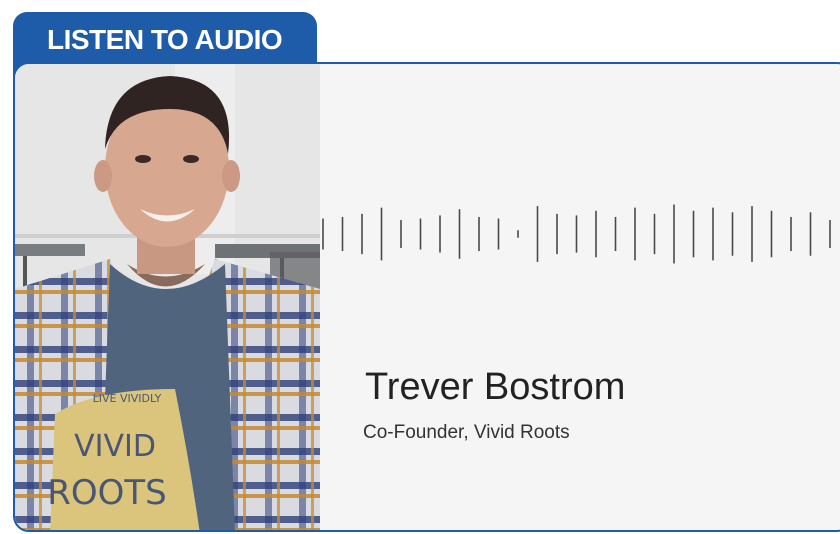 The image size is (840, 534). What do you see at coordinates (495, 387) in the screenshot?
I see `speaker-name: Trever Bostrom` at bounding box center [495, 387].